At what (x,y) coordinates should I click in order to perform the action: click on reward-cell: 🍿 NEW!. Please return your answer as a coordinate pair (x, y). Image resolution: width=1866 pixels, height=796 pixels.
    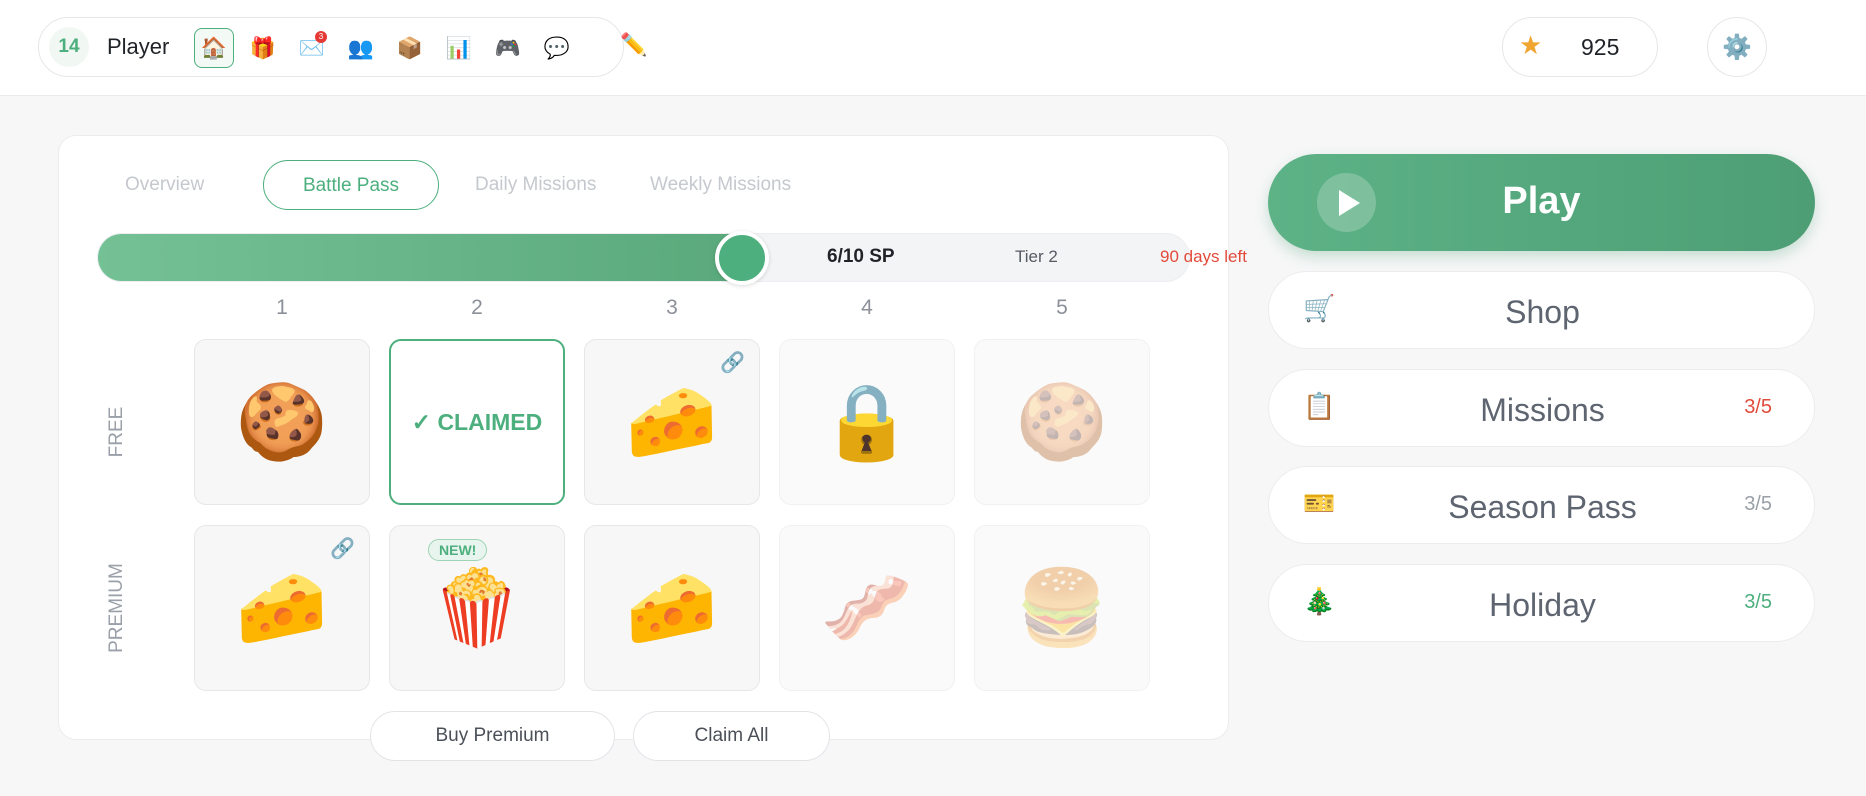
    Looking at the image, I should click on (477, 608).